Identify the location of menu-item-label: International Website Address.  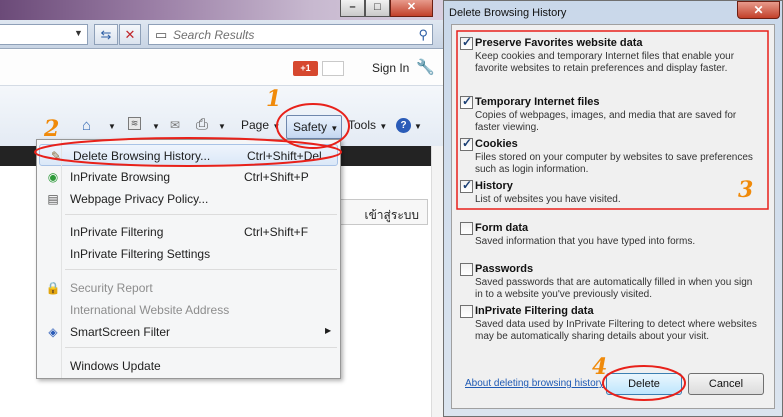
(150, 310).